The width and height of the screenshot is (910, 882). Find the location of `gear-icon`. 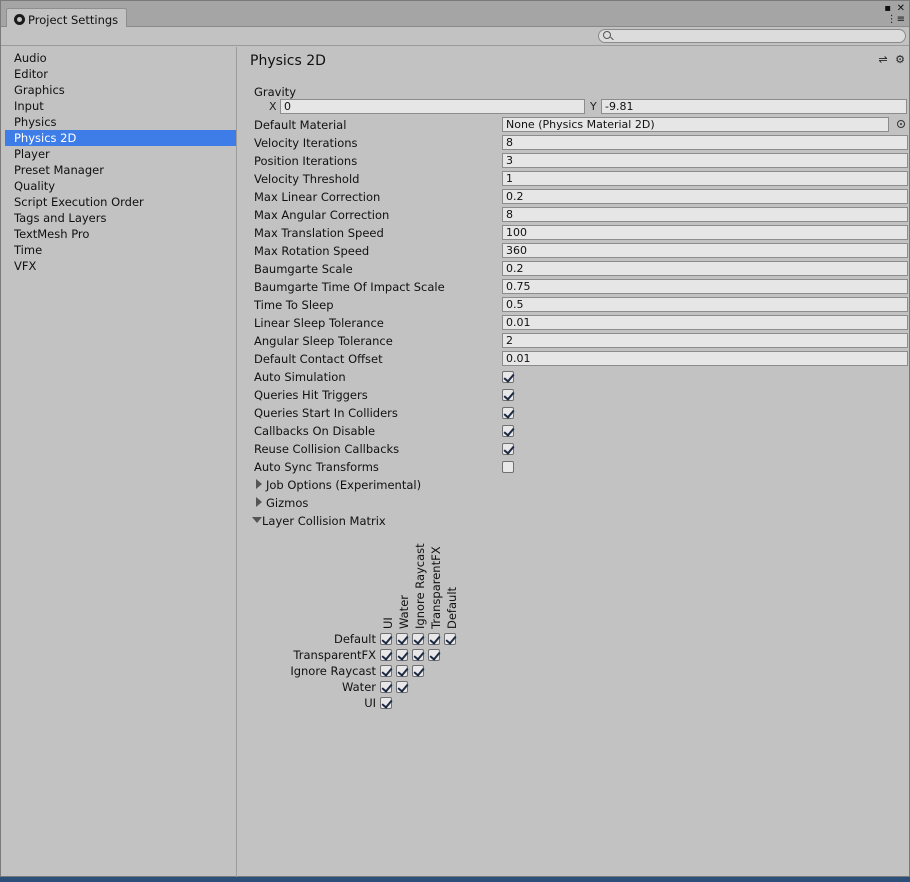

gear-icon is located at coordinates (19, 19).